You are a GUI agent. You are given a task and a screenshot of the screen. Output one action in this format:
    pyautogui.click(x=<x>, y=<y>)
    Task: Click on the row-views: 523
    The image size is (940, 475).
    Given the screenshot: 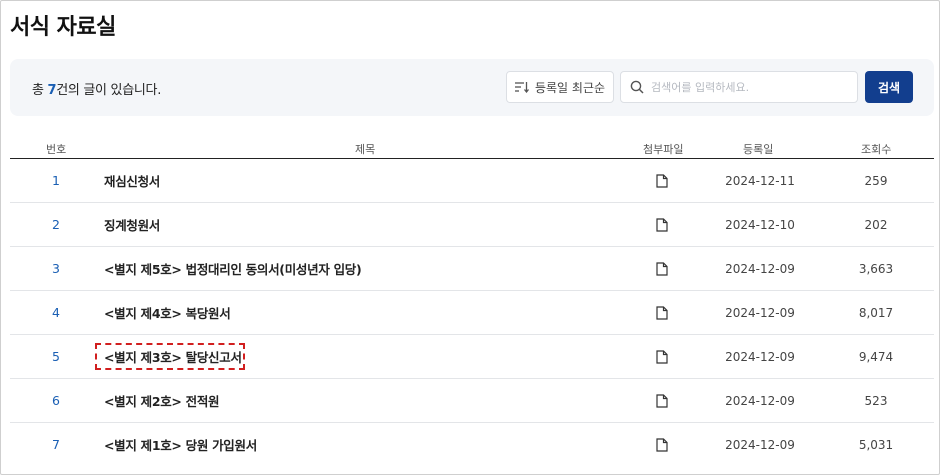 What is the action you would take?
    pyautogui.click(x=876, y=400)
    